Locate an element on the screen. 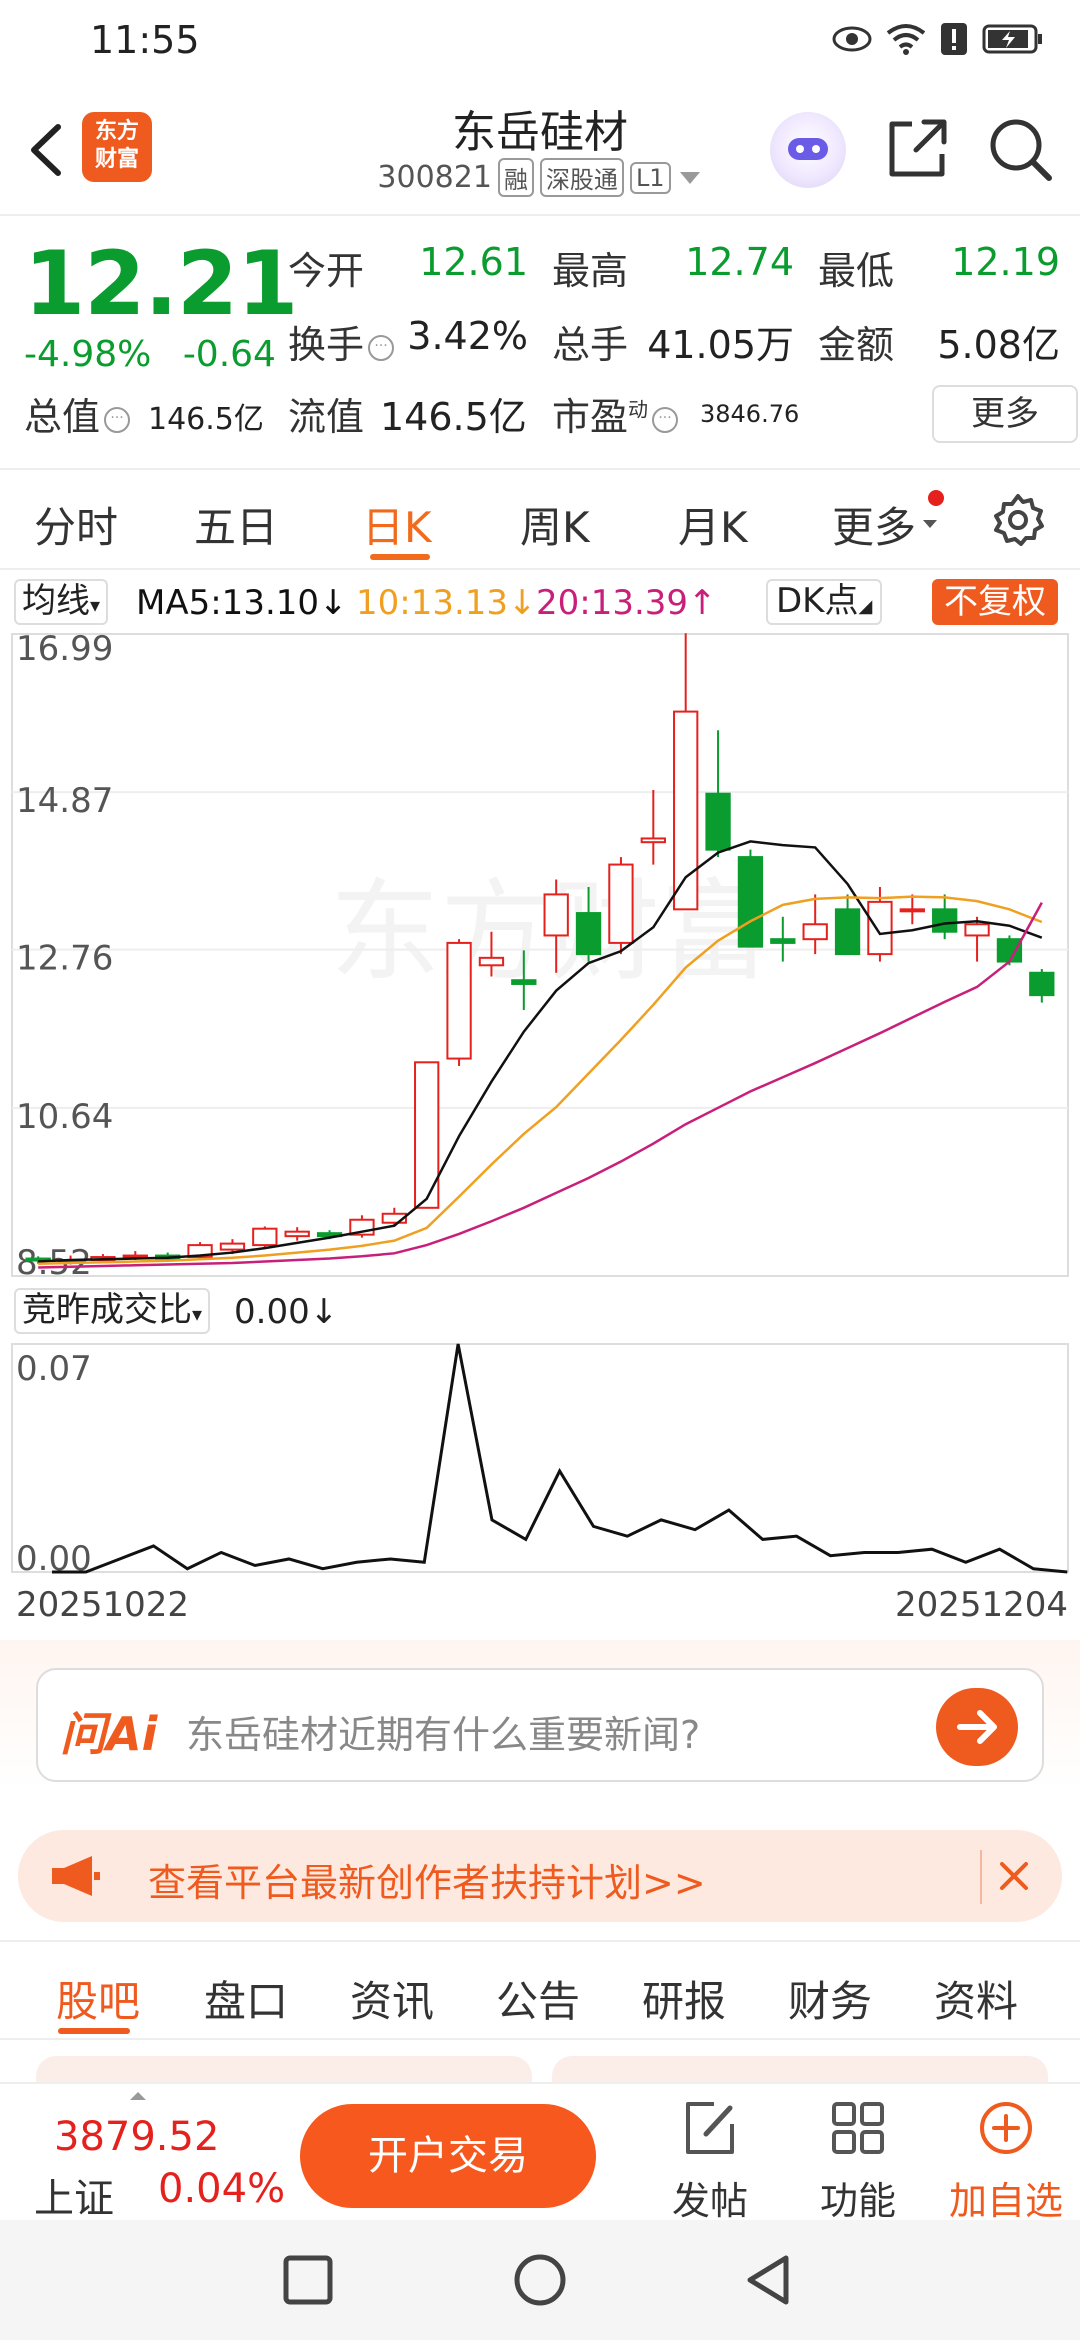 The width and height of the screenshot is (1080, 2340). functions-label: 功能 is located at coordinates (857, 2201).